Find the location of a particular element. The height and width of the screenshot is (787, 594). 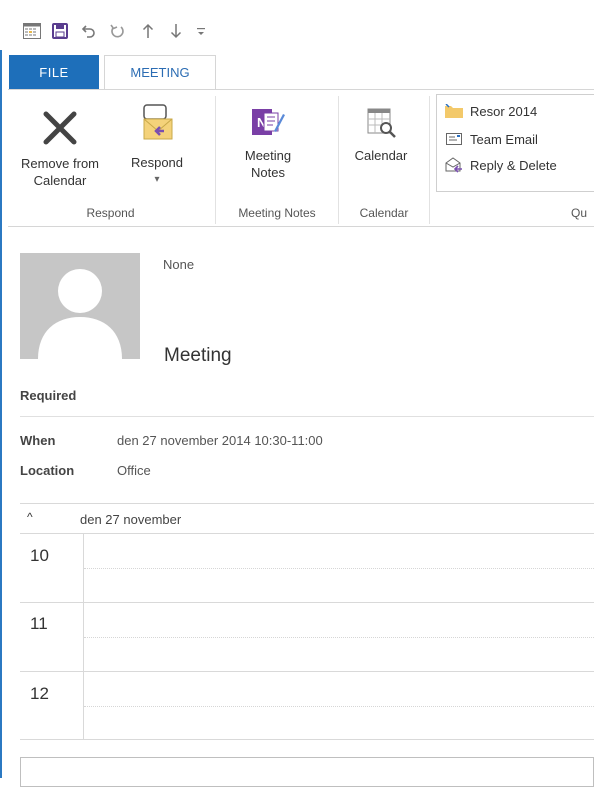

calendar-preview-date: den 27 november is located at coordinates (131, 519).